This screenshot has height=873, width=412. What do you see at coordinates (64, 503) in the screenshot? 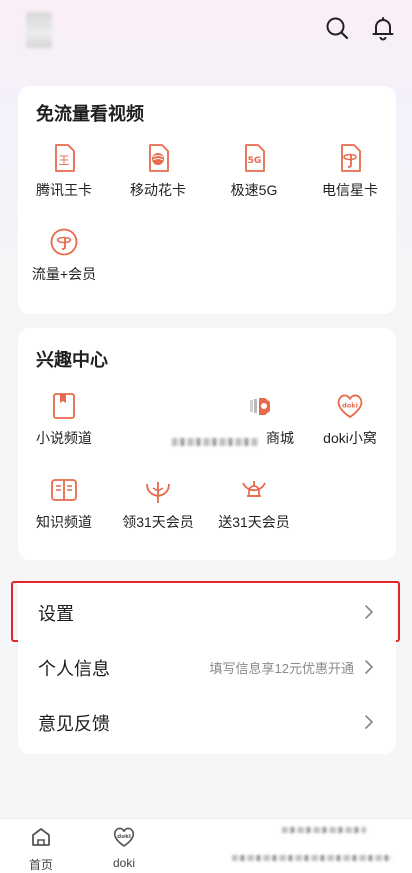
I see `grid-item-knowledge: 知识频道` at bounding box center [64, 503].